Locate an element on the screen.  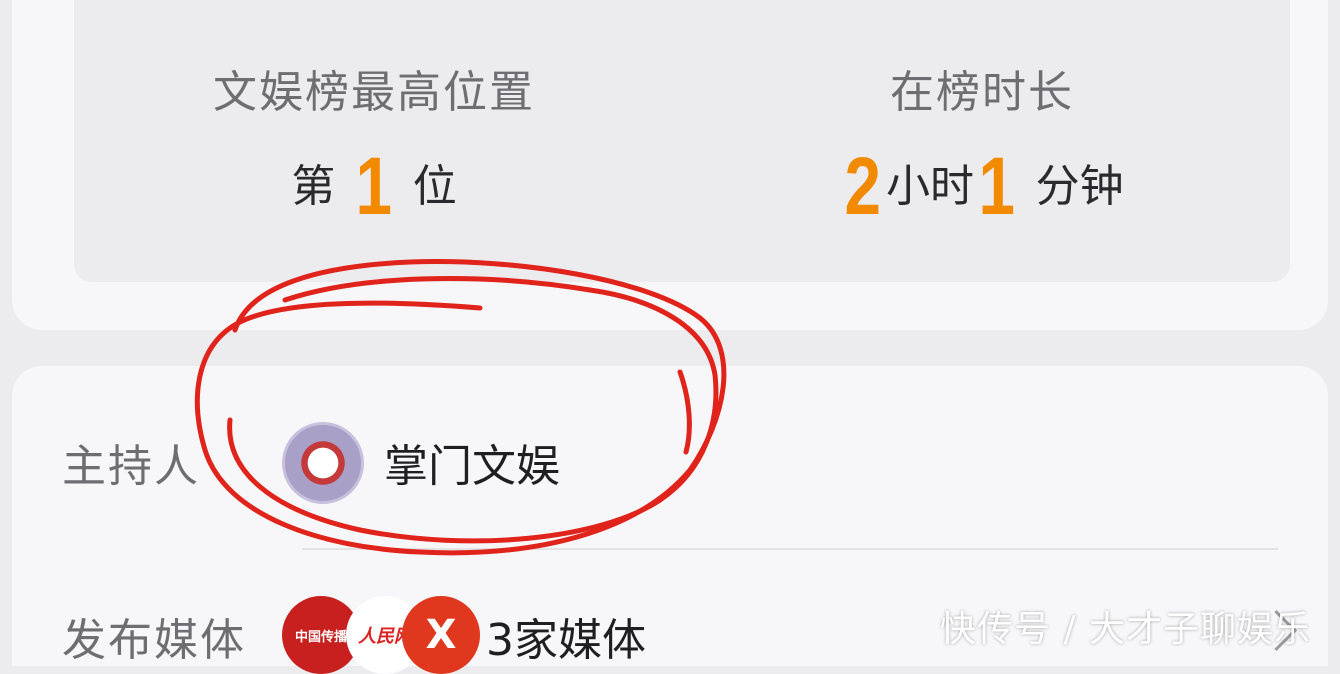
divider is located at coordinates (790, 549).